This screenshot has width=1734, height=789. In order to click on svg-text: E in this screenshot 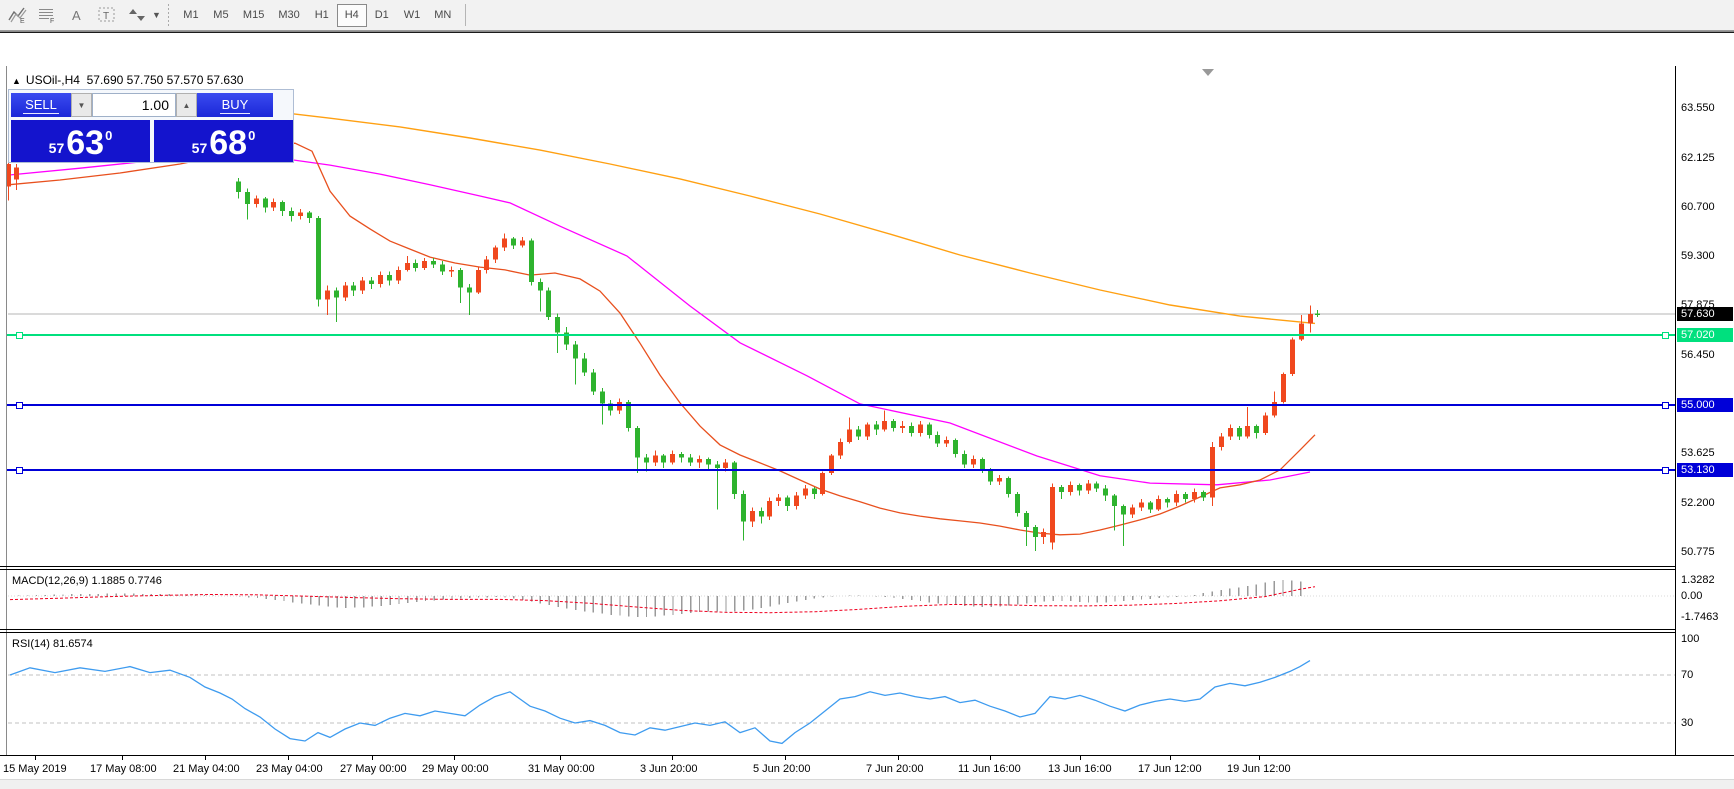, I will do `click(22, 21)`.